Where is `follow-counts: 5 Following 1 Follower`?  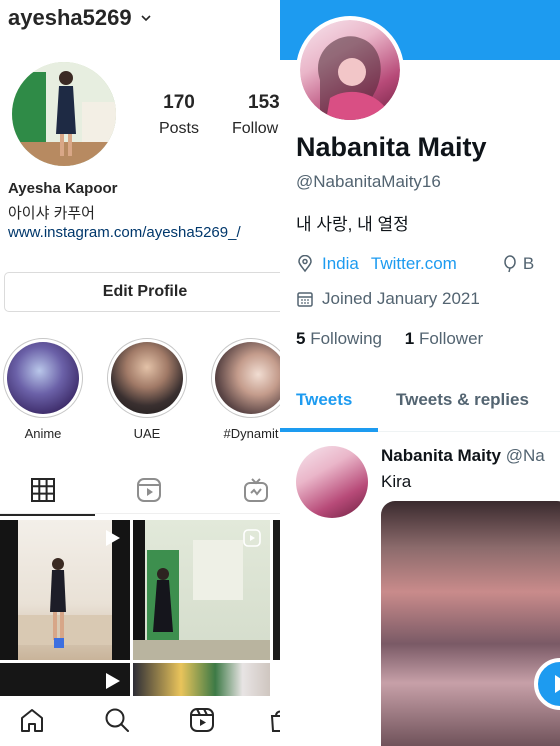 follow-counts: 5 Following 1 Follower is located at coordinates (389, 339).